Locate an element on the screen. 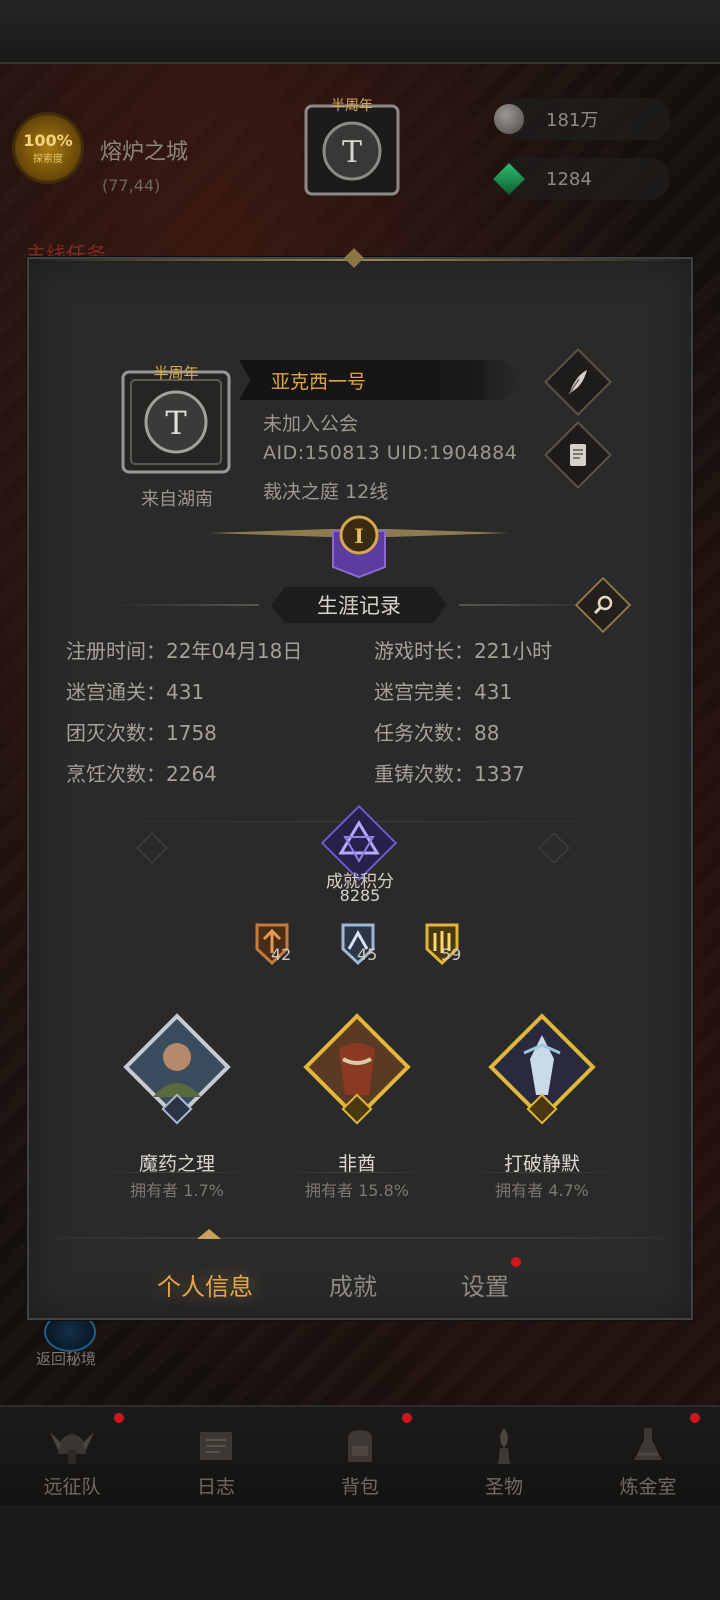 This screenshot has height=1600, width=720. silver-value: 181万 is located at coordinates (572, 120).